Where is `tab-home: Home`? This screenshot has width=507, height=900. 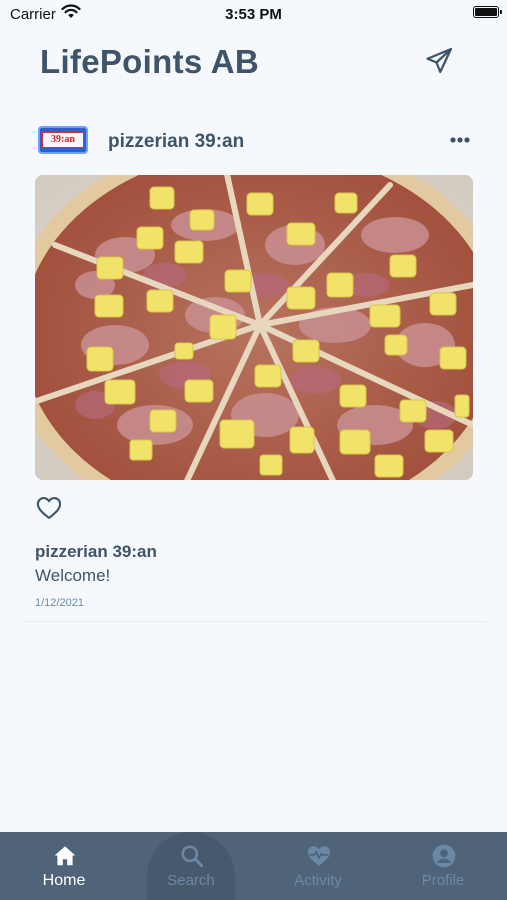 tab-home: Home is located at coordinates (64, 866).